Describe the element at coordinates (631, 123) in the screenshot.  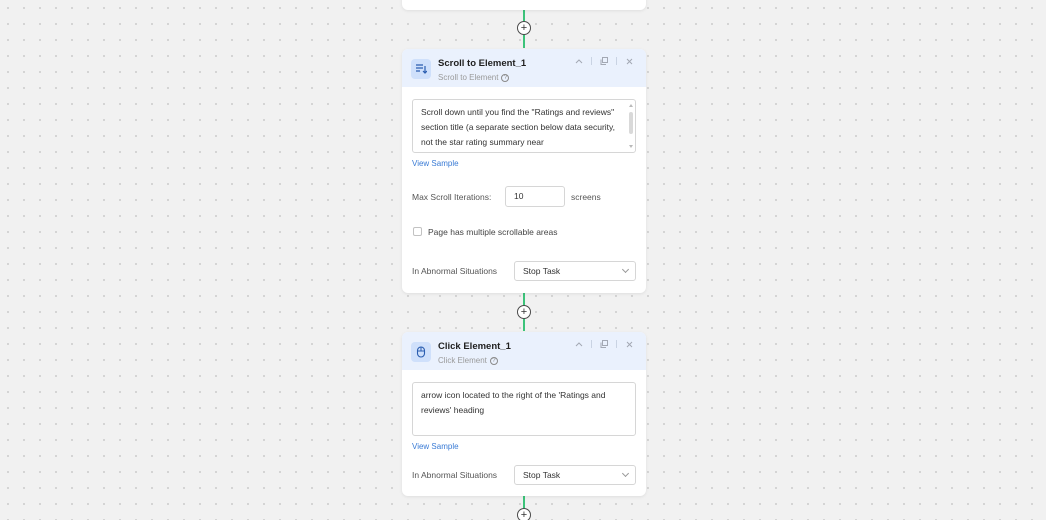
I see `textarea-scrollbar` at that location.